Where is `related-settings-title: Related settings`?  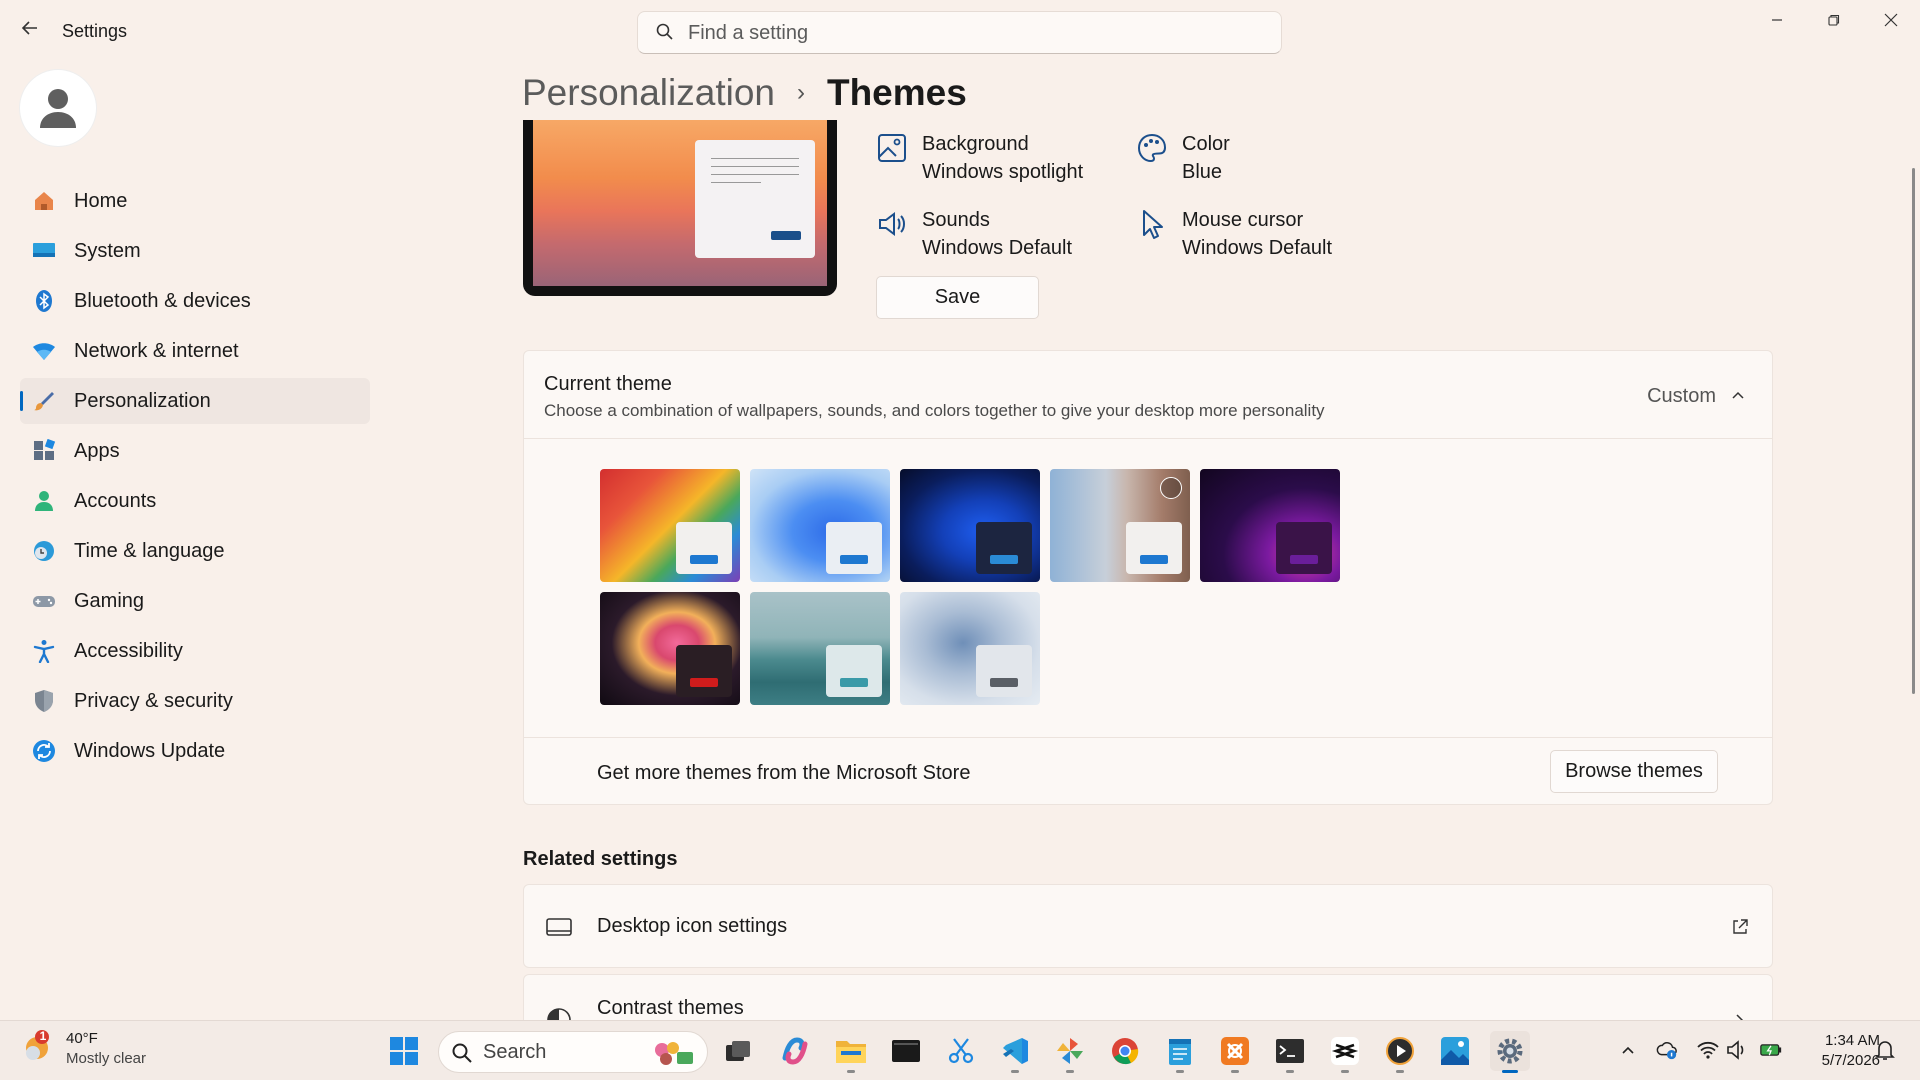
related-settings-title: Related settings is located at coordinates (600, 859).